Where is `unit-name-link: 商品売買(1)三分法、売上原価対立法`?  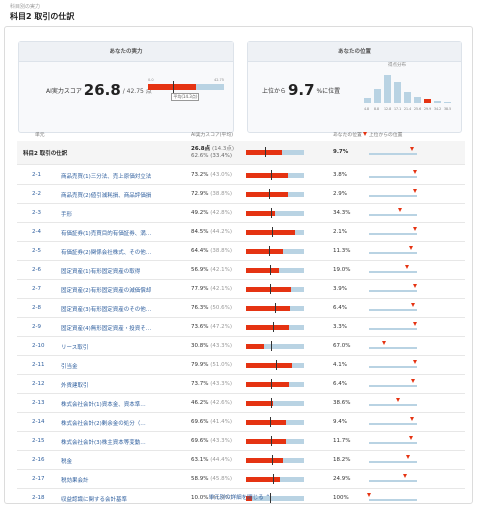
unit-name-link: 商品売買(1)三分法、売上原価対立法 is located at coordinates (131, 176).